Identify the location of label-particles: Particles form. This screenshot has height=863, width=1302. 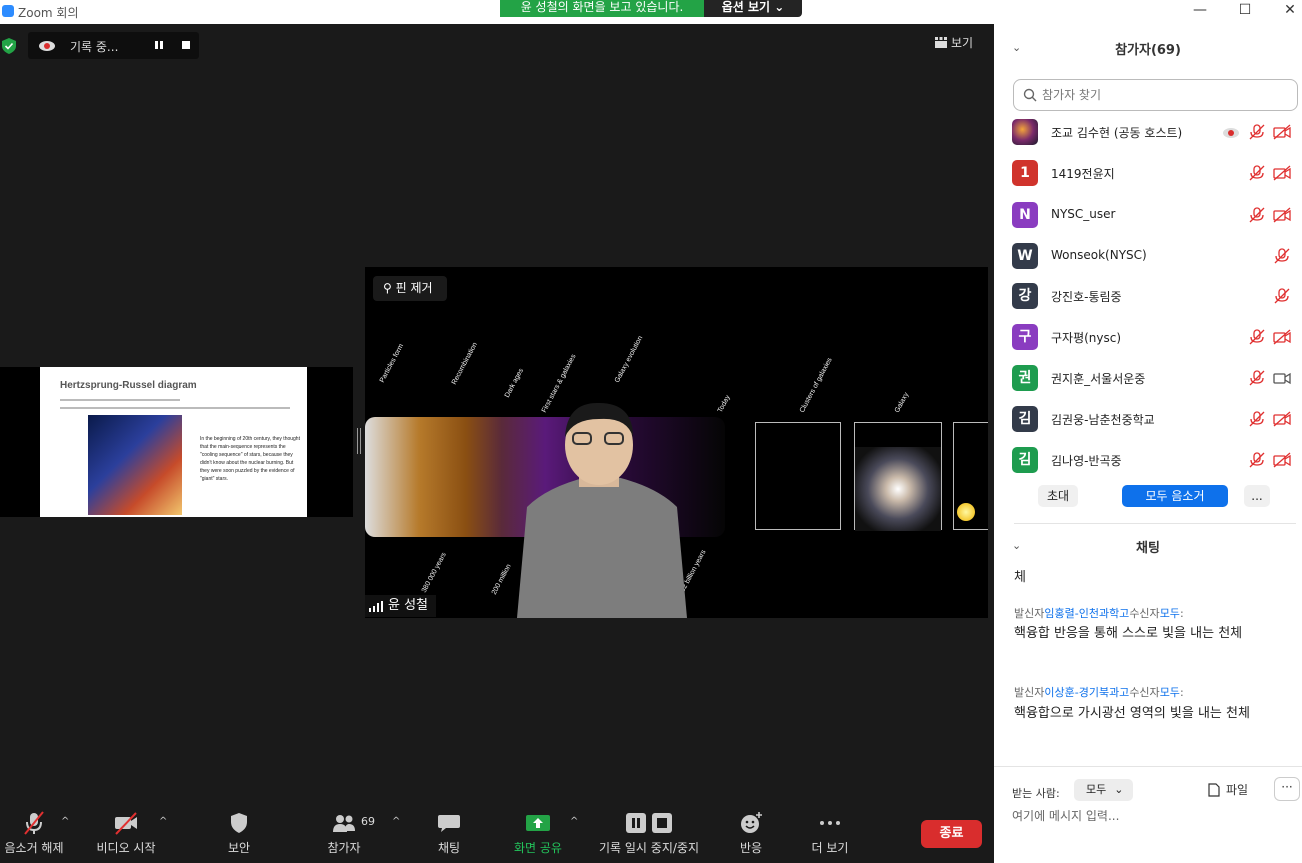
(392, 363).